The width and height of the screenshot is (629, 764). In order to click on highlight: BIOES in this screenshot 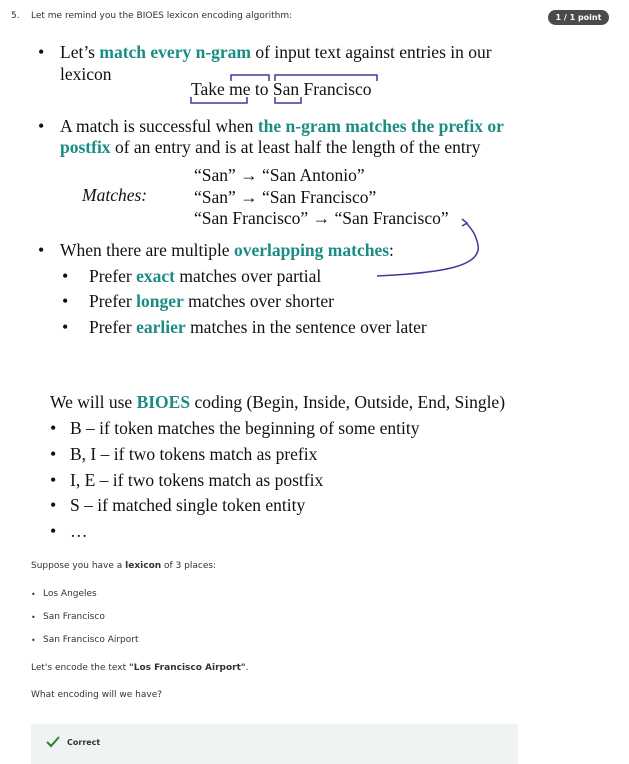, I will do `click(163, 402)`.